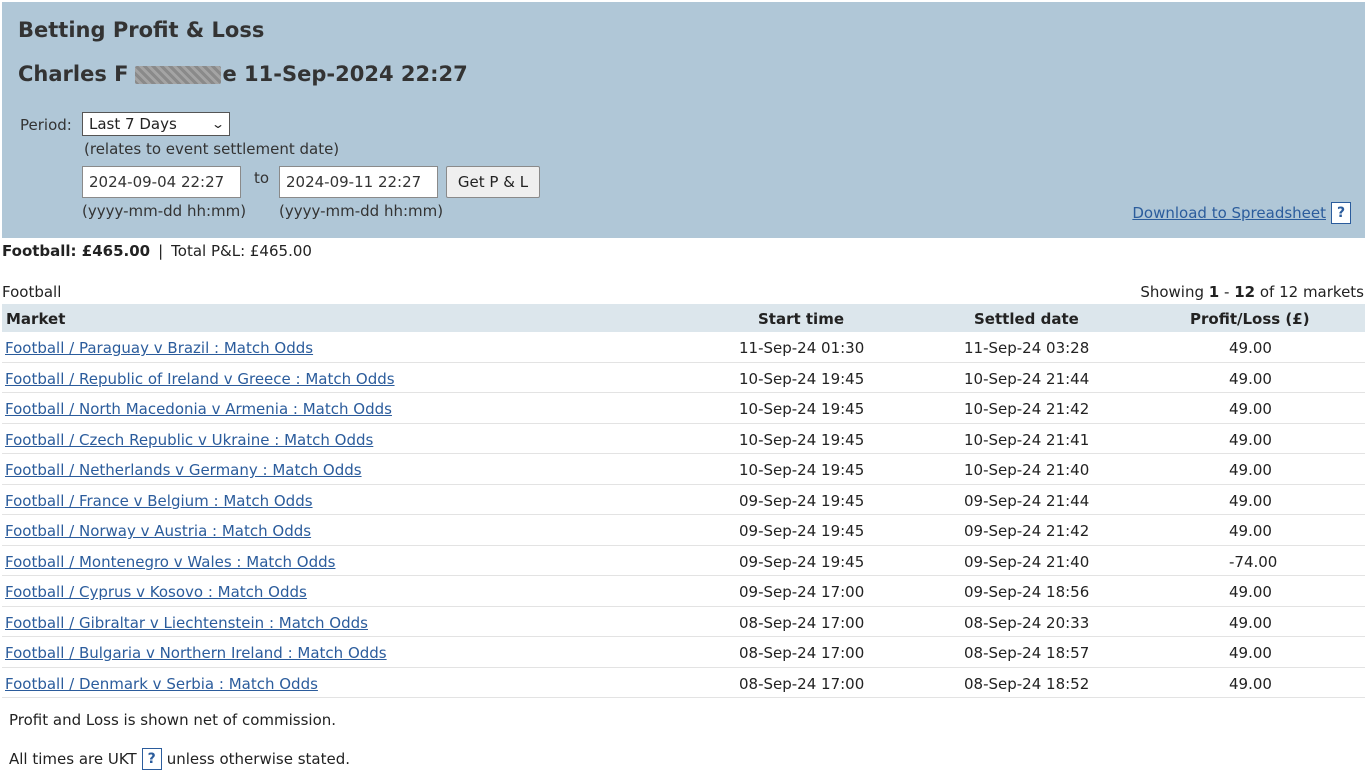  I want to click on account-first-name: Charles F, so click(73, 74).